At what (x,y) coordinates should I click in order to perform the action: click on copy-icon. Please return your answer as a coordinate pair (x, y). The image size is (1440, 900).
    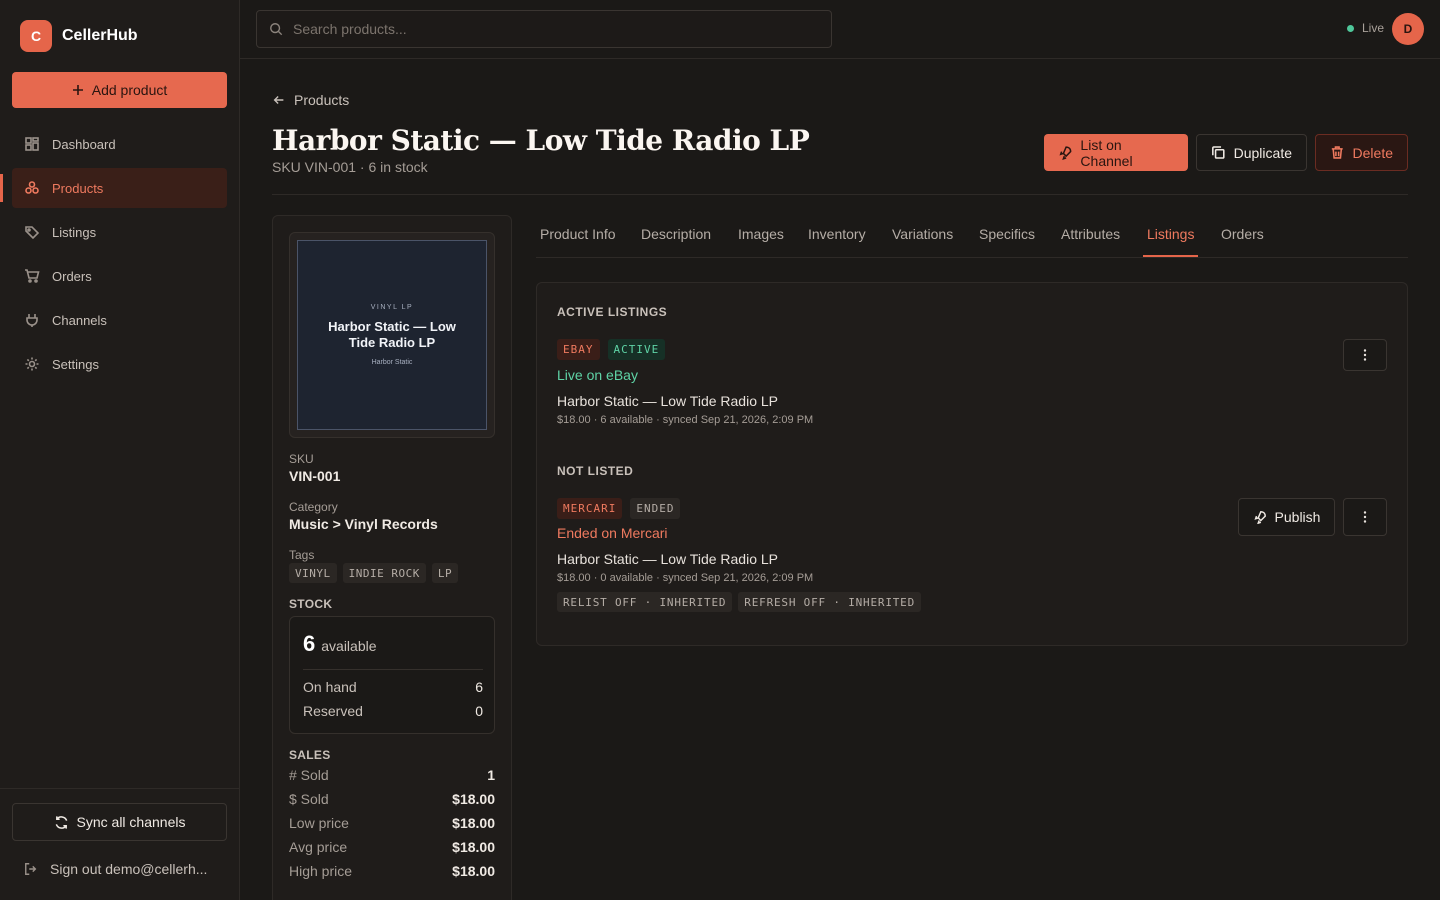
    Looking at the image, I should click on (1218, 152).